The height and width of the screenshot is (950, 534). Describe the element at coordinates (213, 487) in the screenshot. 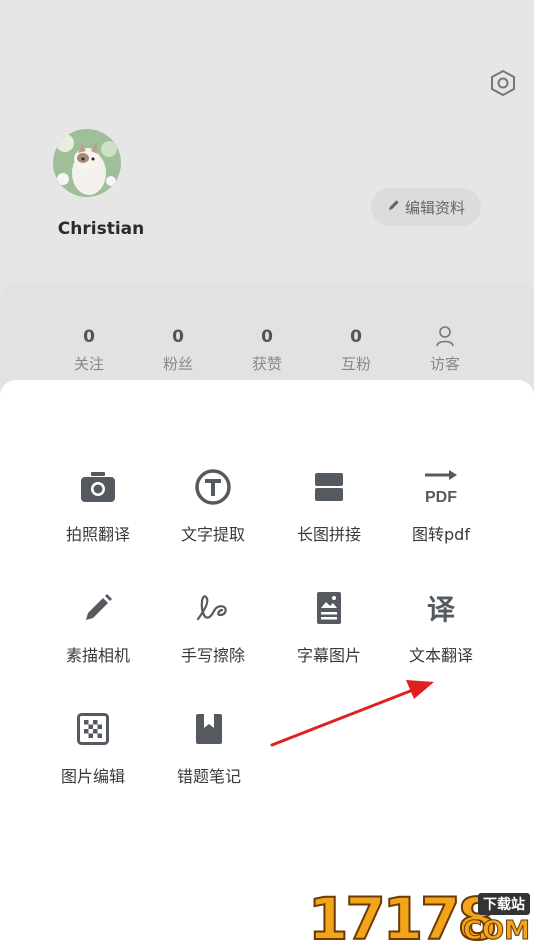

I see `text-t-icon` at that location.